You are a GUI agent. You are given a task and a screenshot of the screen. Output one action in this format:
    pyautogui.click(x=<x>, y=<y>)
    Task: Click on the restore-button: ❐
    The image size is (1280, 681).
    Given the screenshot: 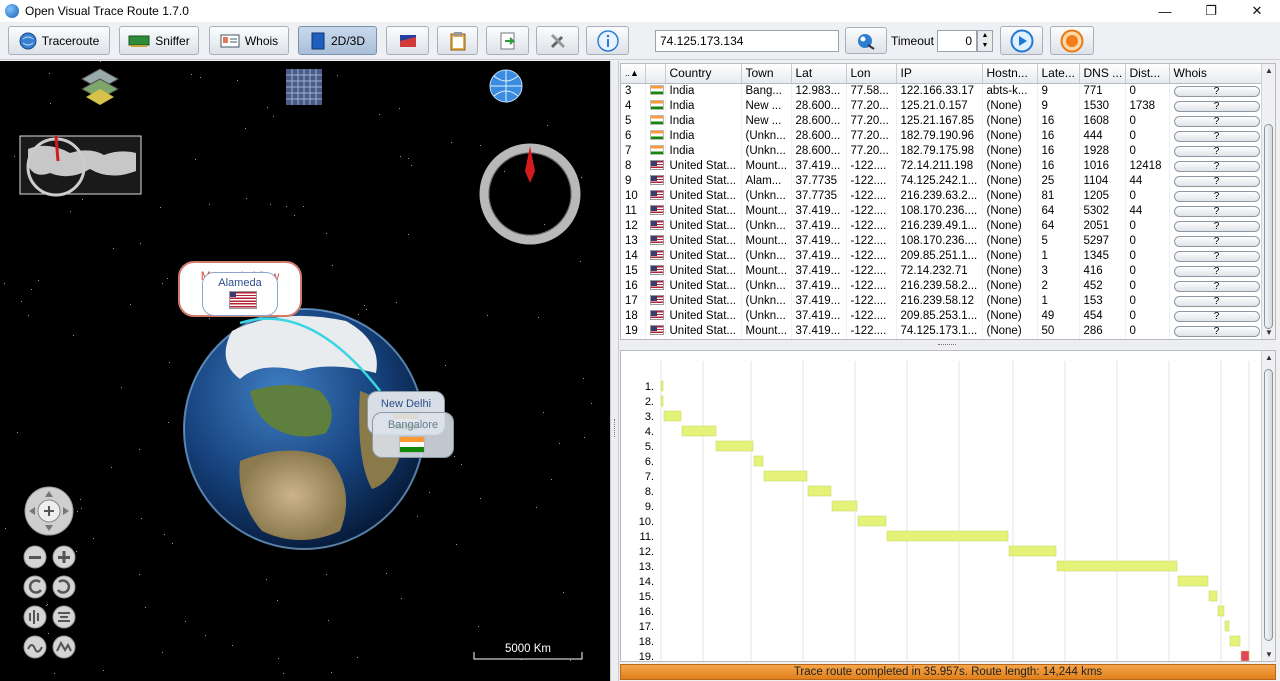 What is the action you would take?
    pyautogui.click(x=1211, y=11)
    